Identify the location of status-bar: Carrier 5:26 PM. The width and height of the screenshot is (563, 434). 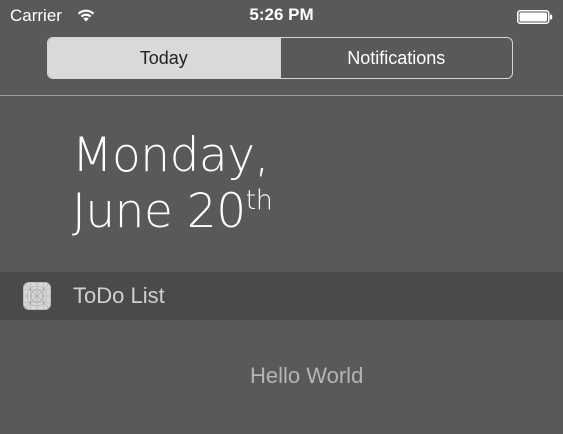
(281, 17).